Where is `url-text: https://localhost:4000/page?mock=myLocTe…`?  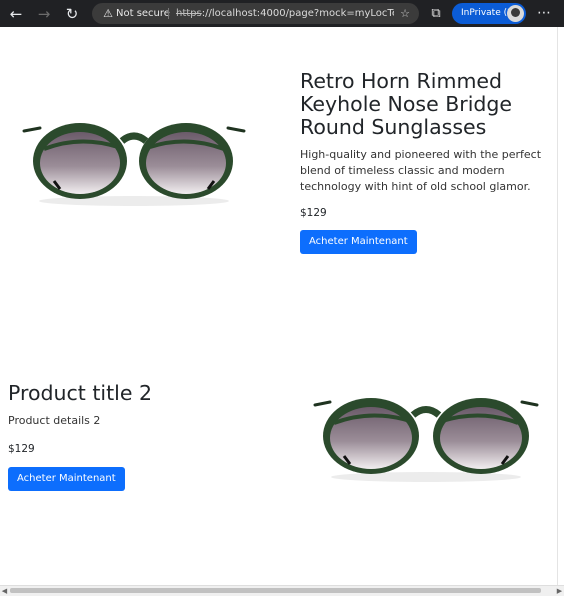
url-text: https://localhost:4000/page?mock=myLocTe… is located at coordinates (285, 13).